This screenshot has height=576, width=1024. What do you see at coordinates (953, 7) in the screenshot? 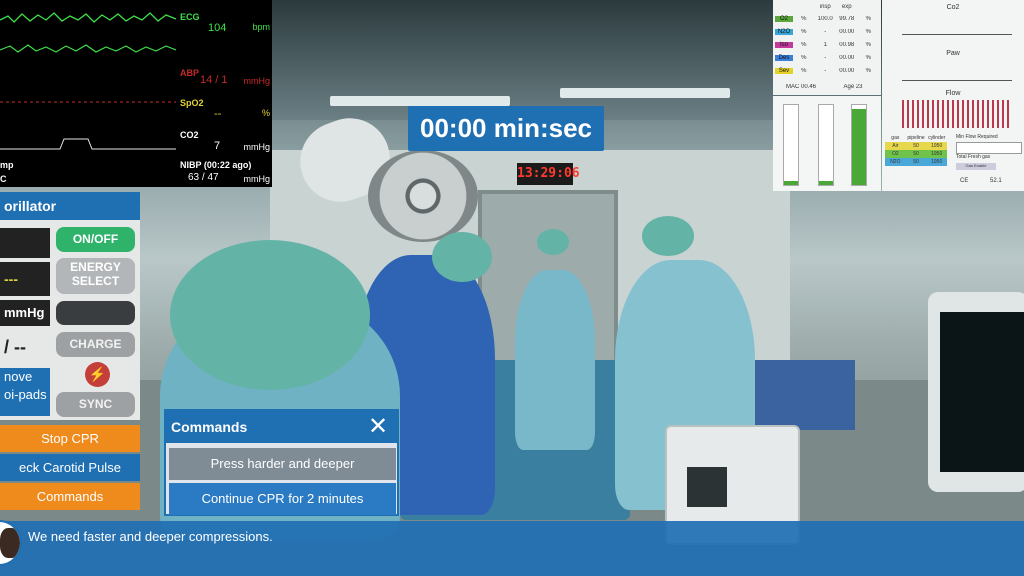
I see `co2-graph-title: Co2` at bounding box center [953, 7].